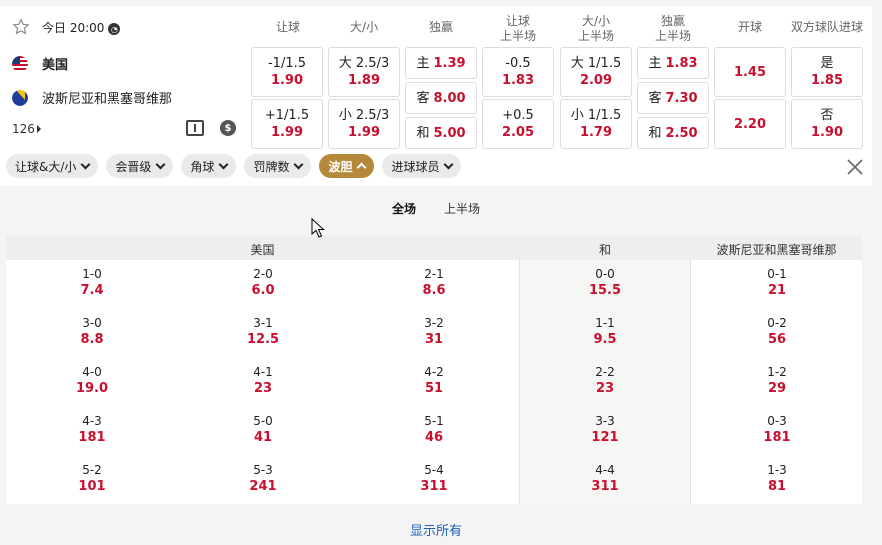 The width and height of the screenshot is (882, 545). What do you see at coordinates (777, 372) in the screenshot?
I see `score-label: 1-2` at bounding box center [777, 372].